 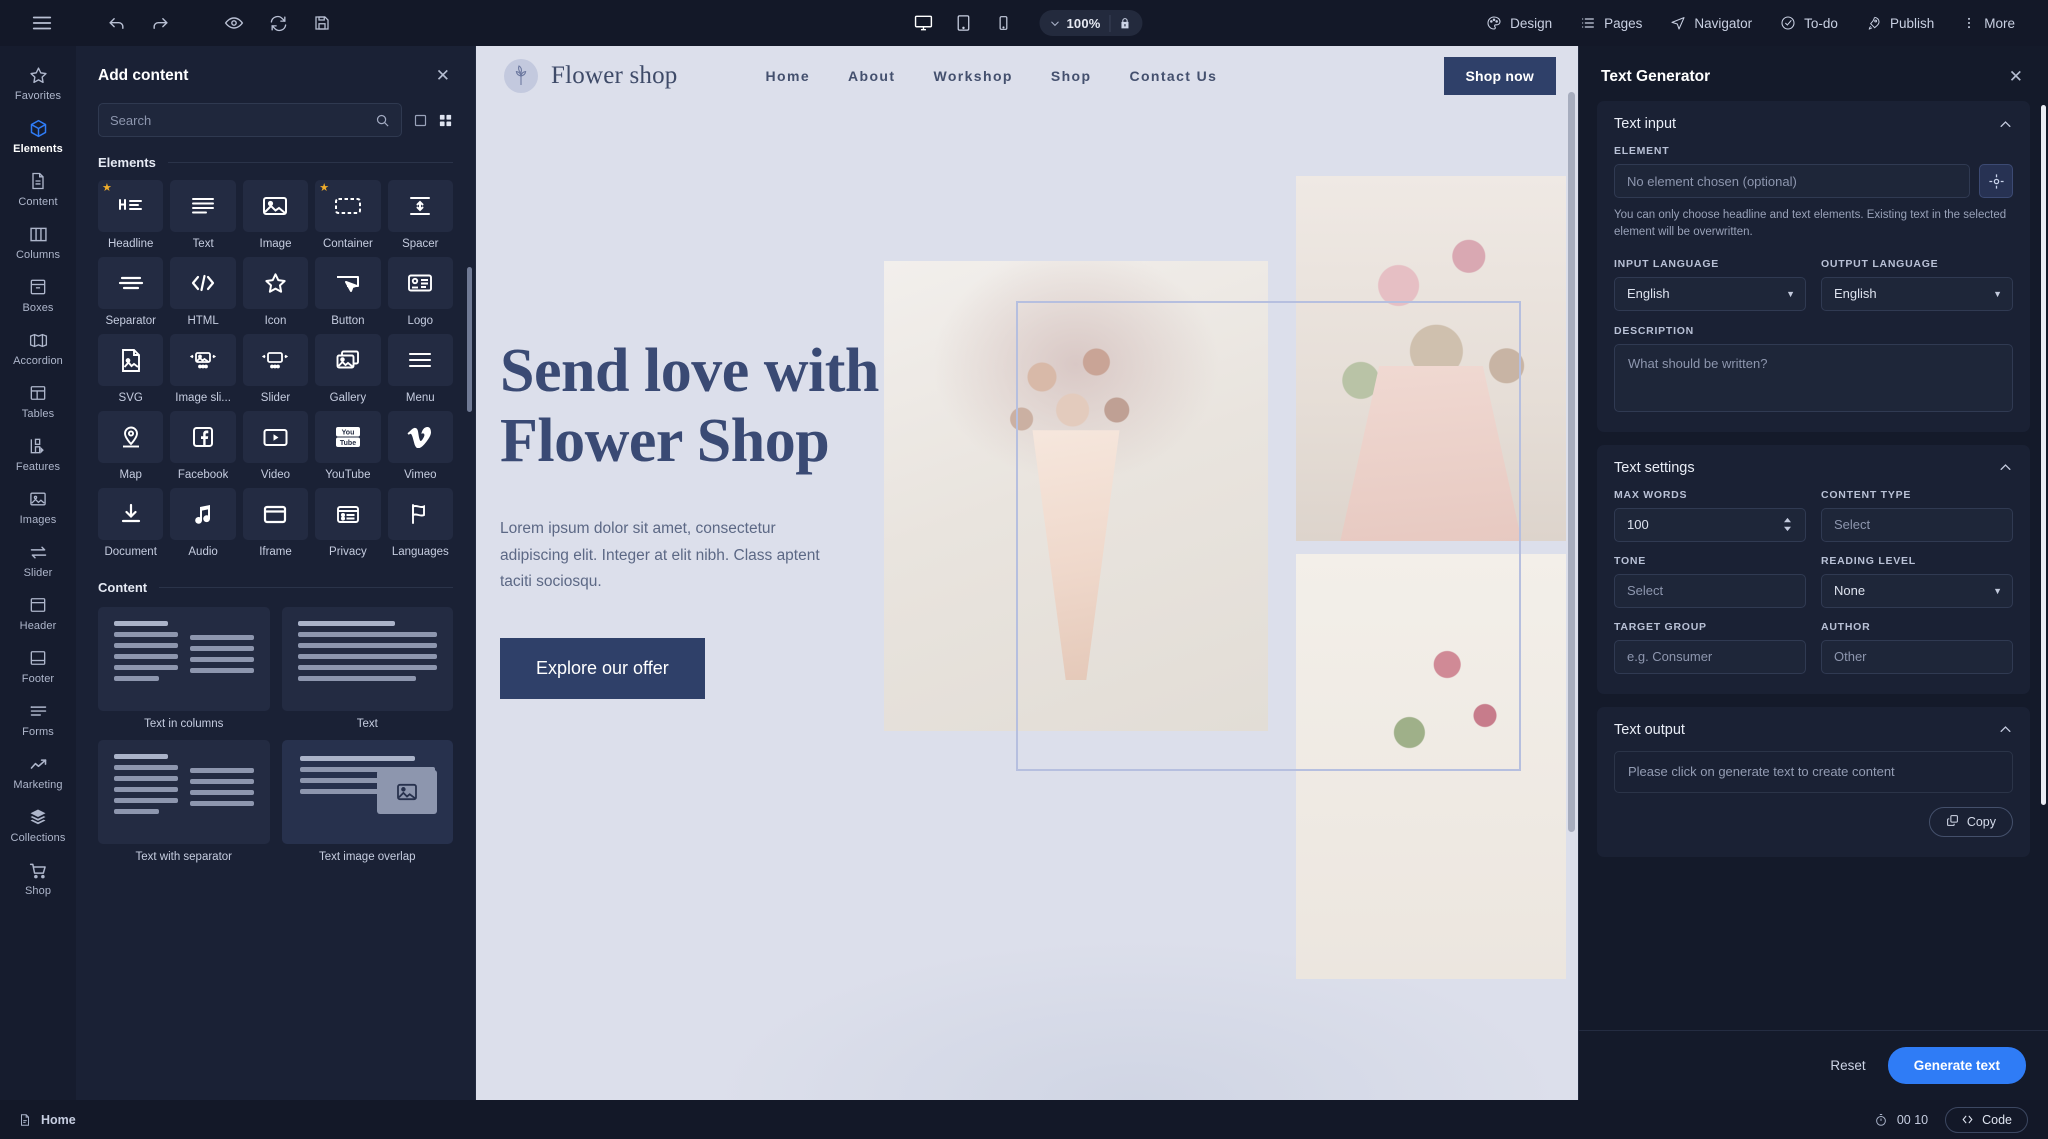 What do you see at coordinates (1917, 293) in the screenshot?
I see `output-language-select: English ▼` at bounding box center [1917, 293].